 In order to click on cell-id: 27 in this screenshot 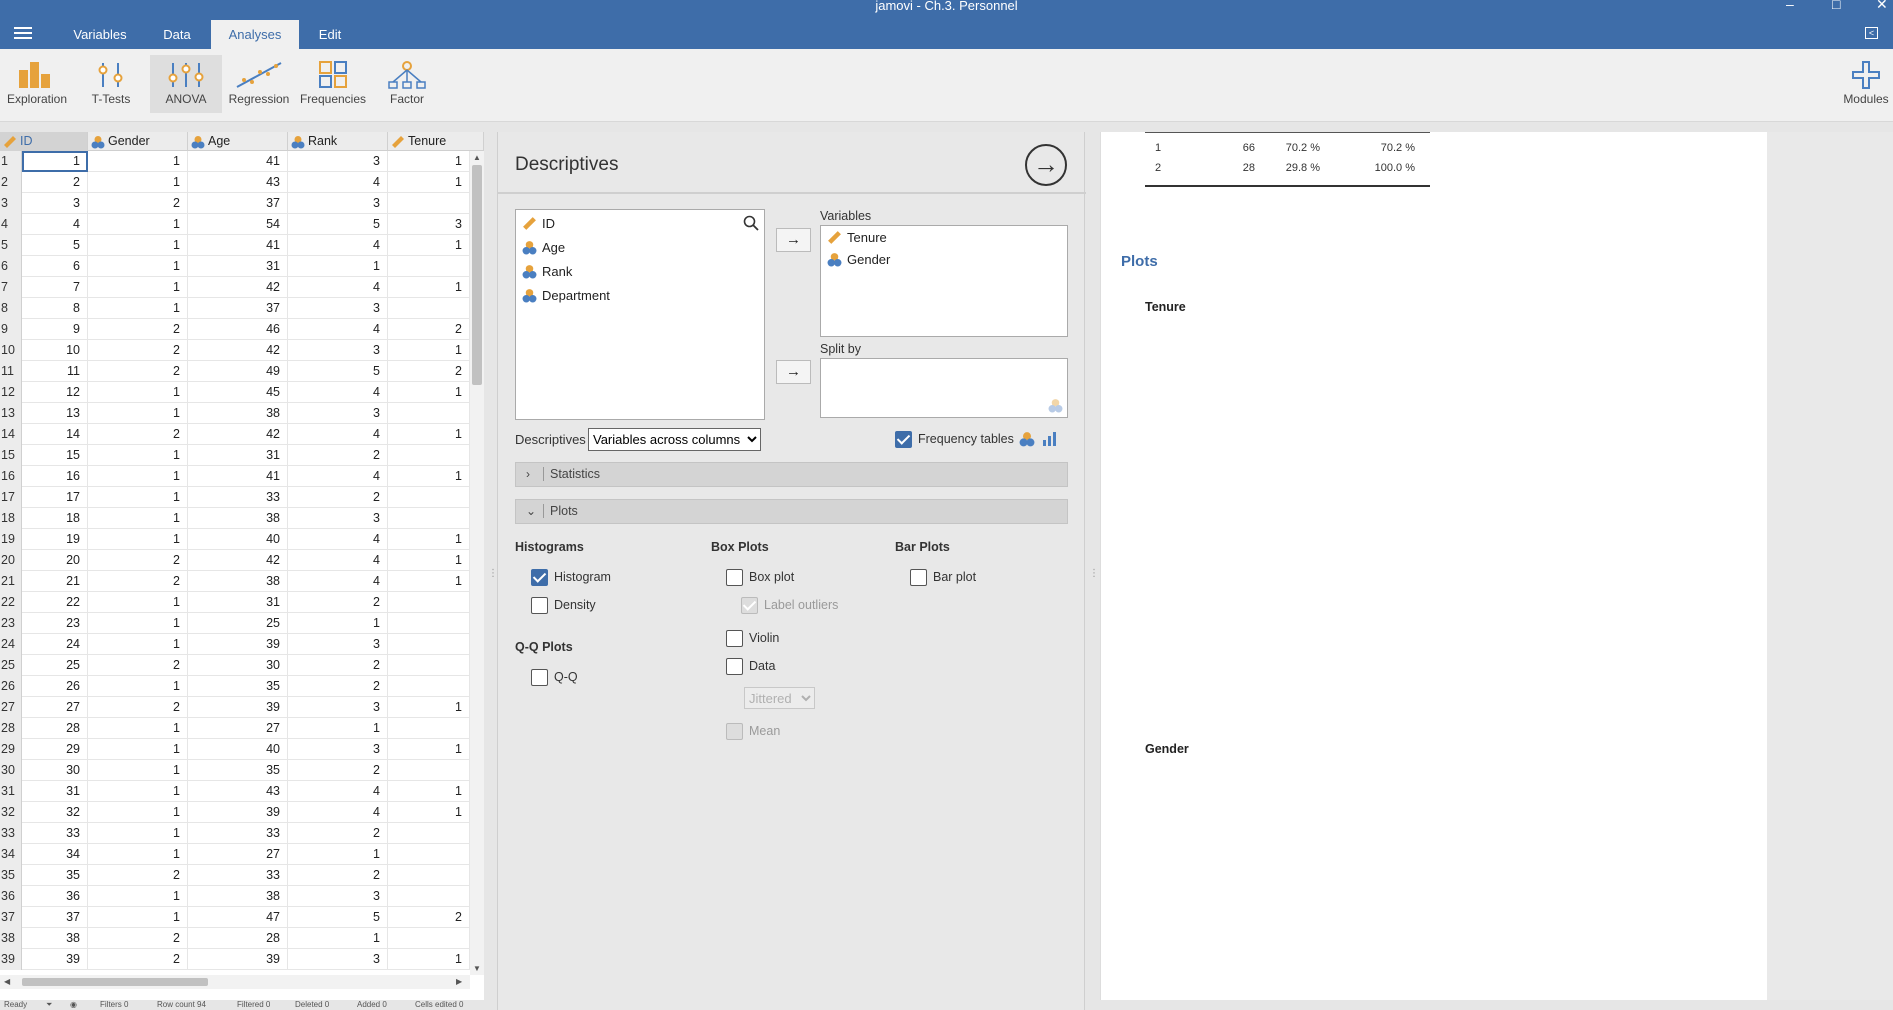, I will do `click(55, 707)`.